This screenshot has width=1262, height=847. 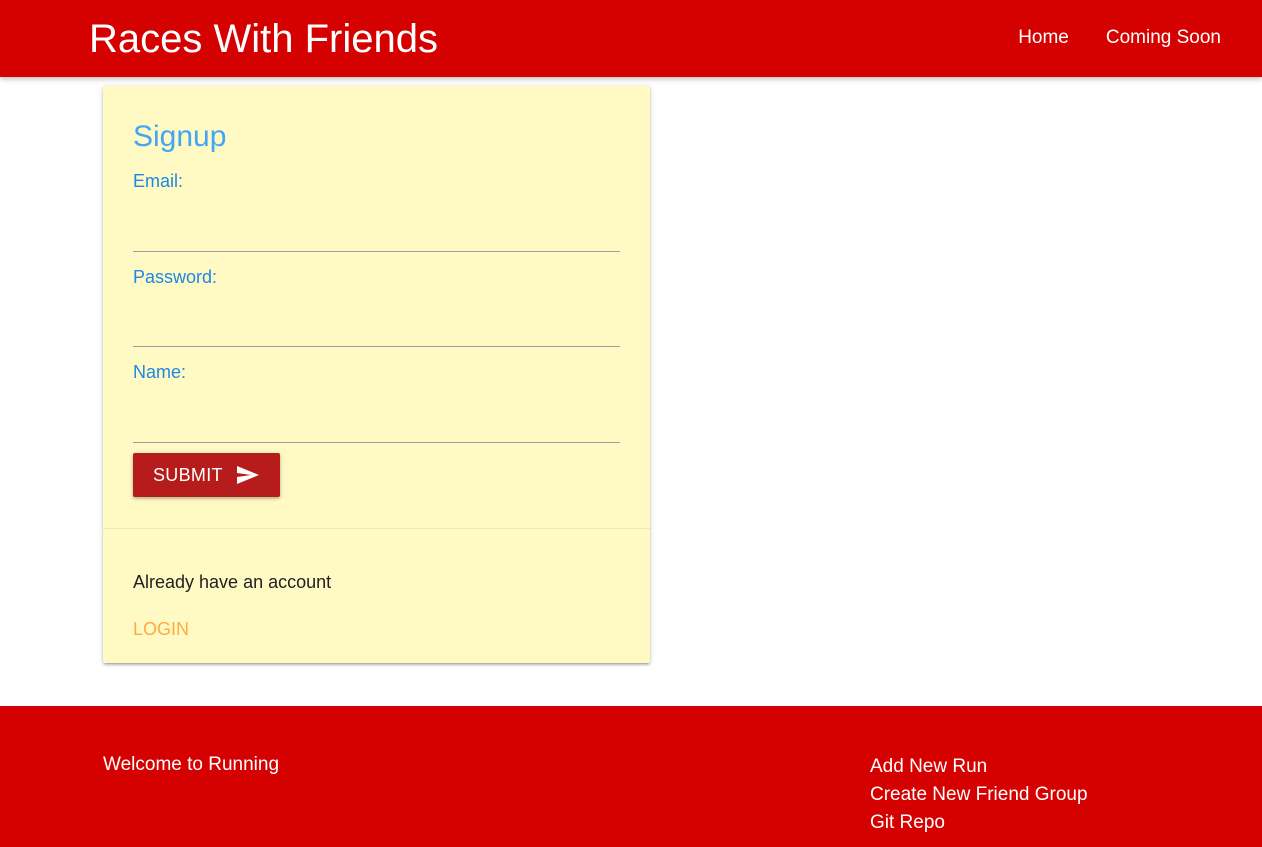 What do you see at coordinates (979, 823) in the screenshot?
I see `footer-link-git-repo: Git Repo` at bounding box center [979, 823].